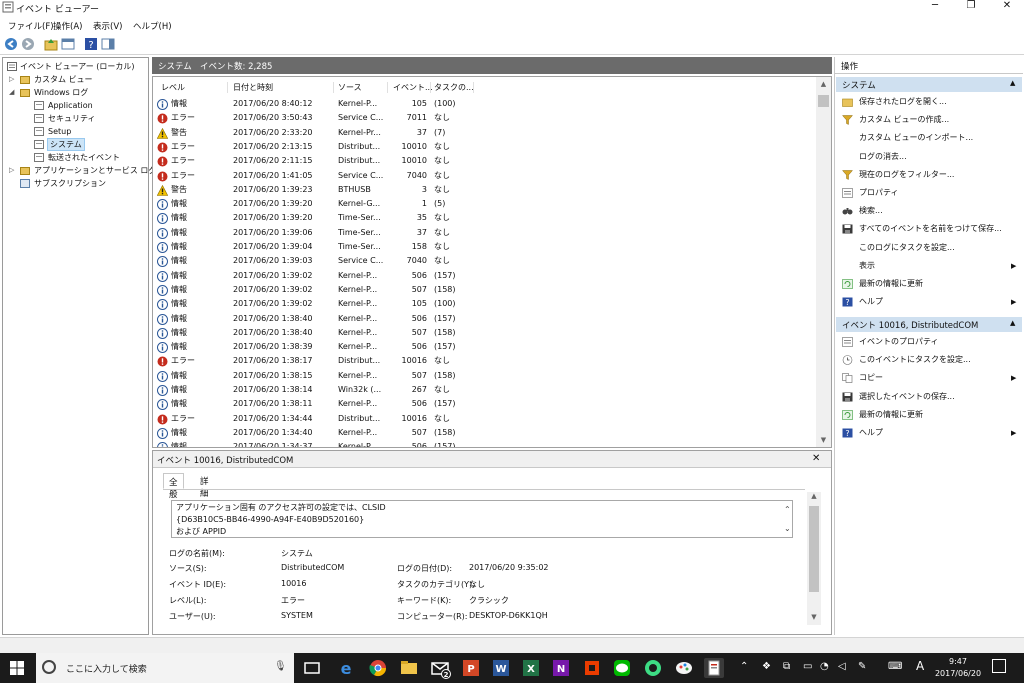  What do you see at coordinates (378, 668) in the screenshot?
I see `chrome-icon` at bounding box center [378, 668].